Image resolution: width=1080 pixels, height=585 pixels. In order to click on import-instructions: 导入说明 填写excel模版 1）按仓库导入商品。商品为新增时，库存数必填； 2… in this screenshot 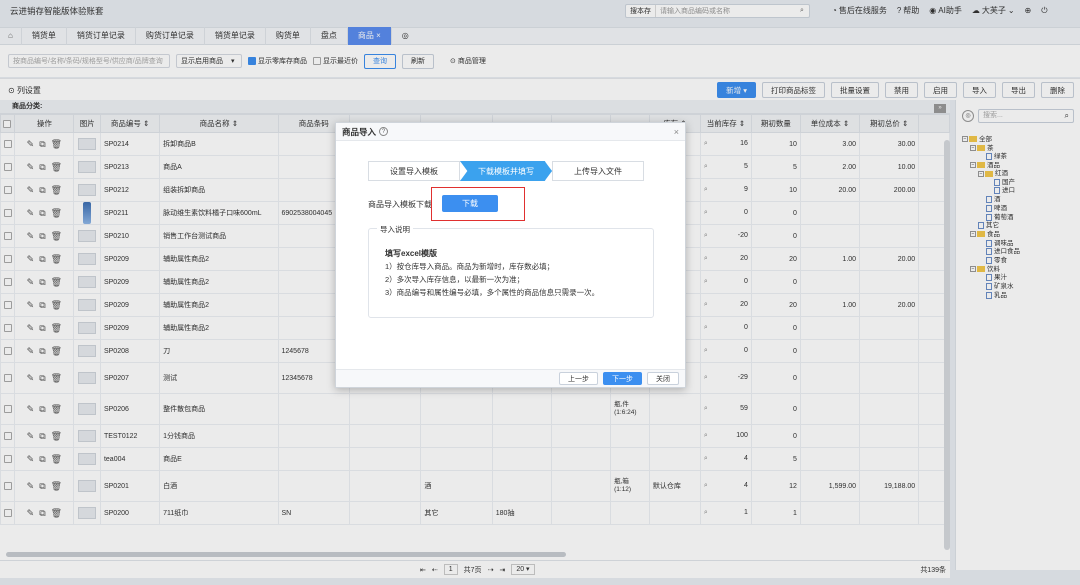, I will do `click(511, 271)`.